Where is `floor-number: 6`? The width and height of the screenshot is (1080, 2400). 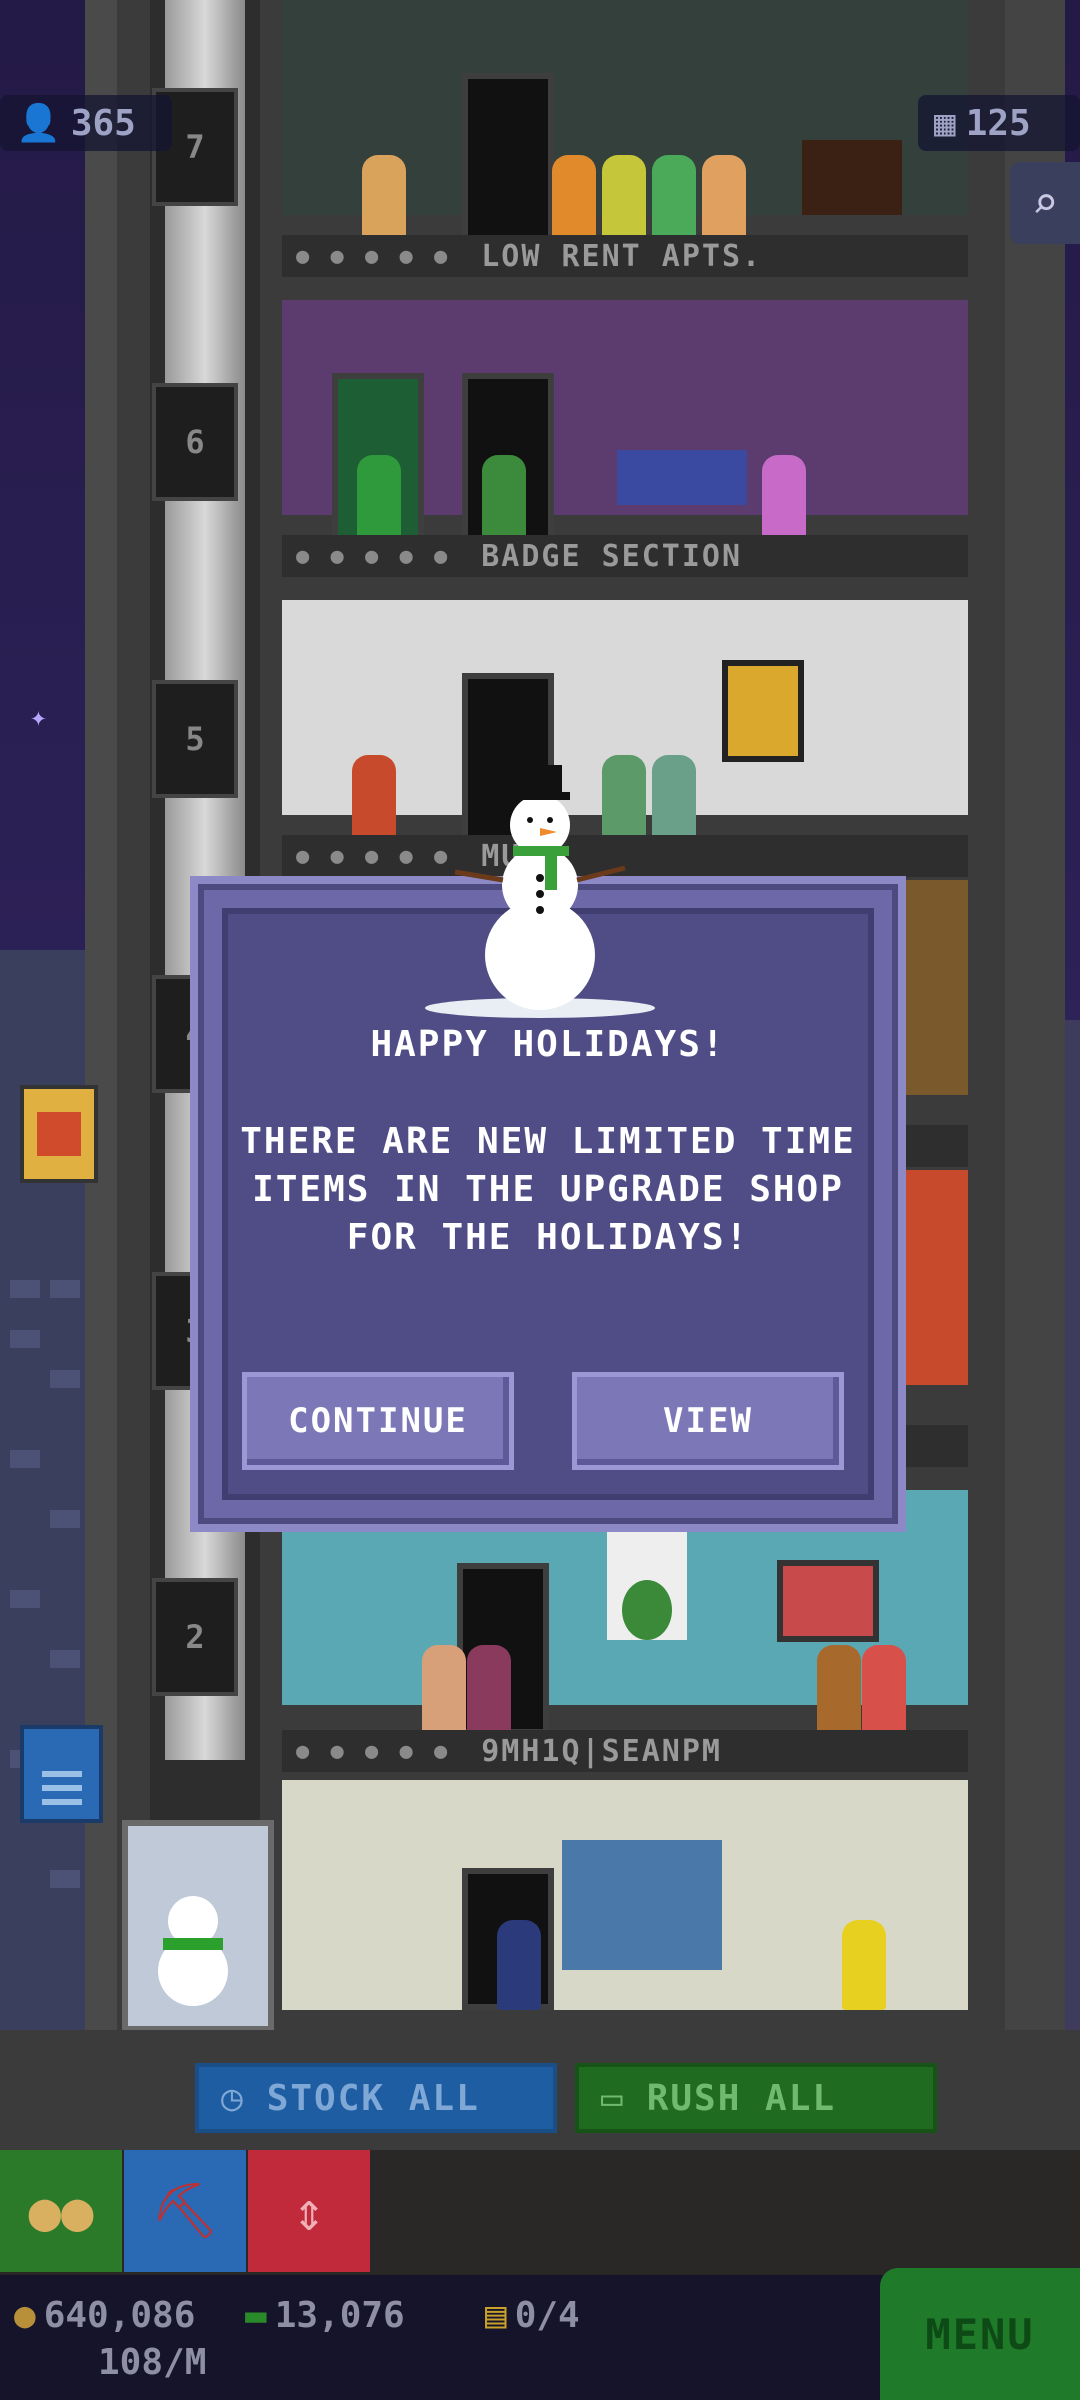 floor-number: 6 is located at coordinates (195, 442).